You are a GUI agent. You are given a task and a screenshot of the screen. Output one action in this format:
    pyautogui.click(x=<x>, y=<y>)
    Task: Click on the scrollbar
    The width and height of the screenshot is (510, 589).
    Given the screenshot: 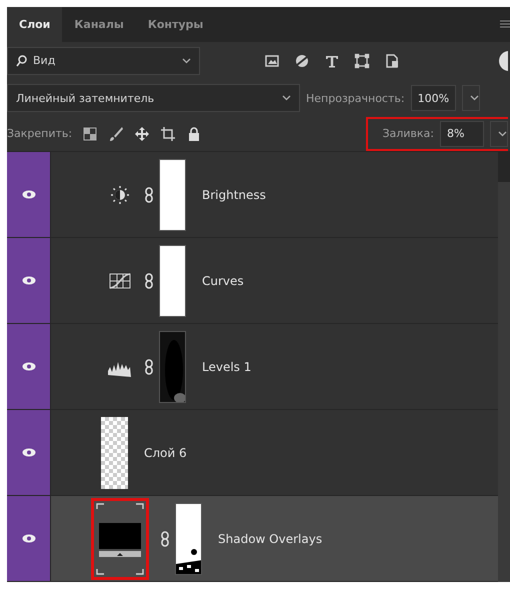 What is the action you would take?
    pyautogui.click(x=504, y=367)
    